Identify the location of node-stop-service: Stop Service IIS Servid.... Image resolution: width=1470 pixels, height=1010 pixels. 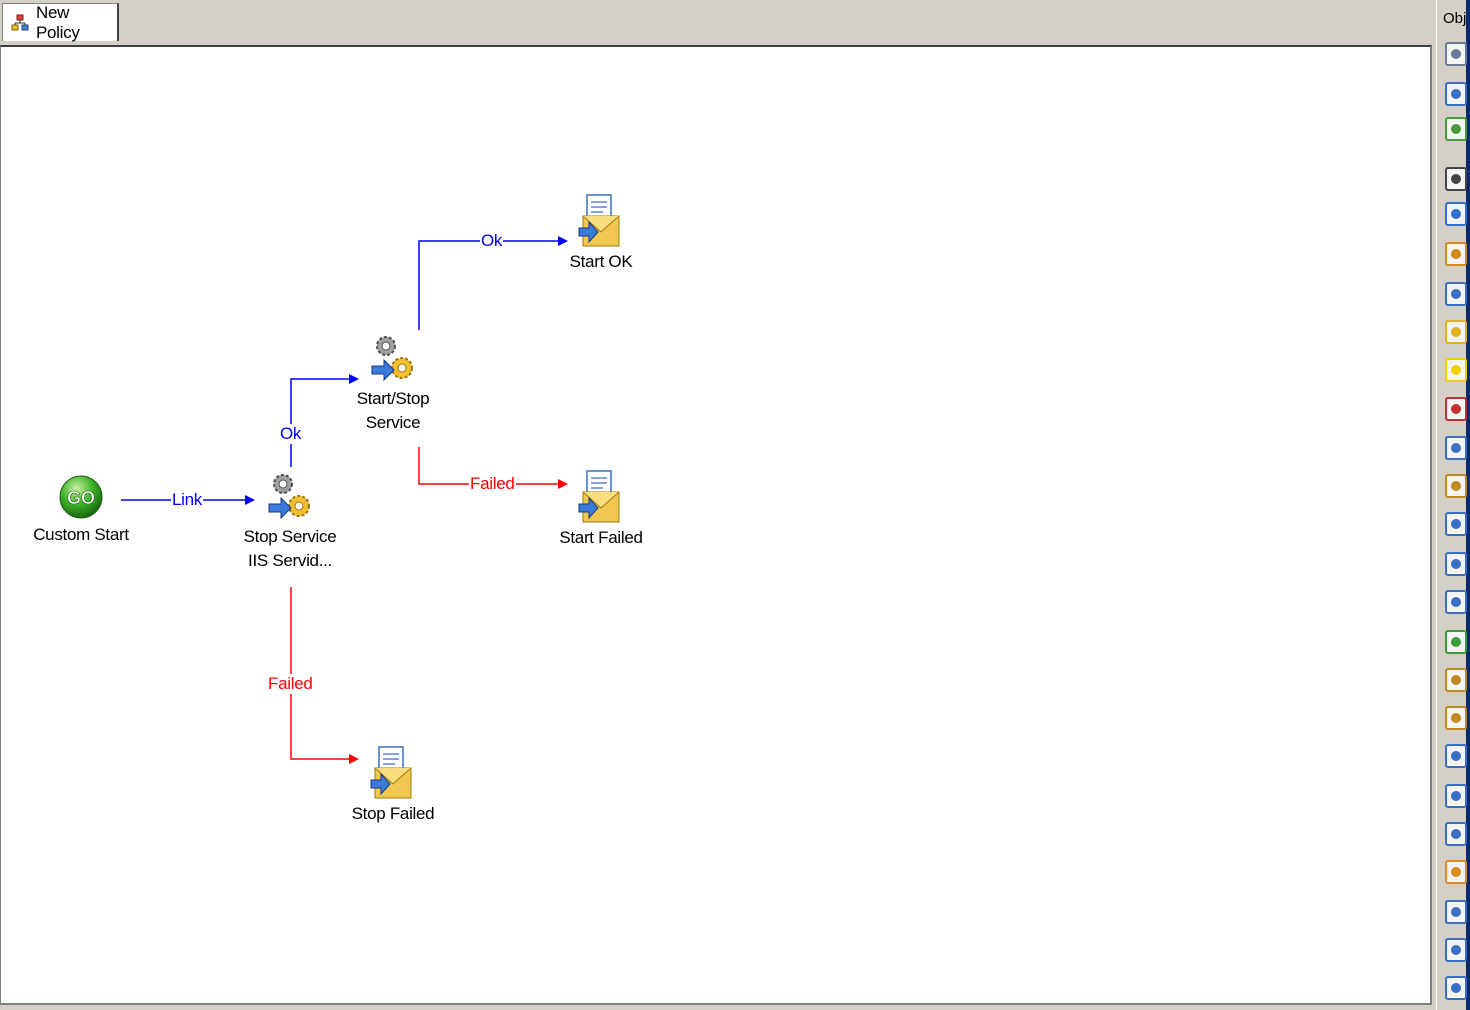
(290, 520).